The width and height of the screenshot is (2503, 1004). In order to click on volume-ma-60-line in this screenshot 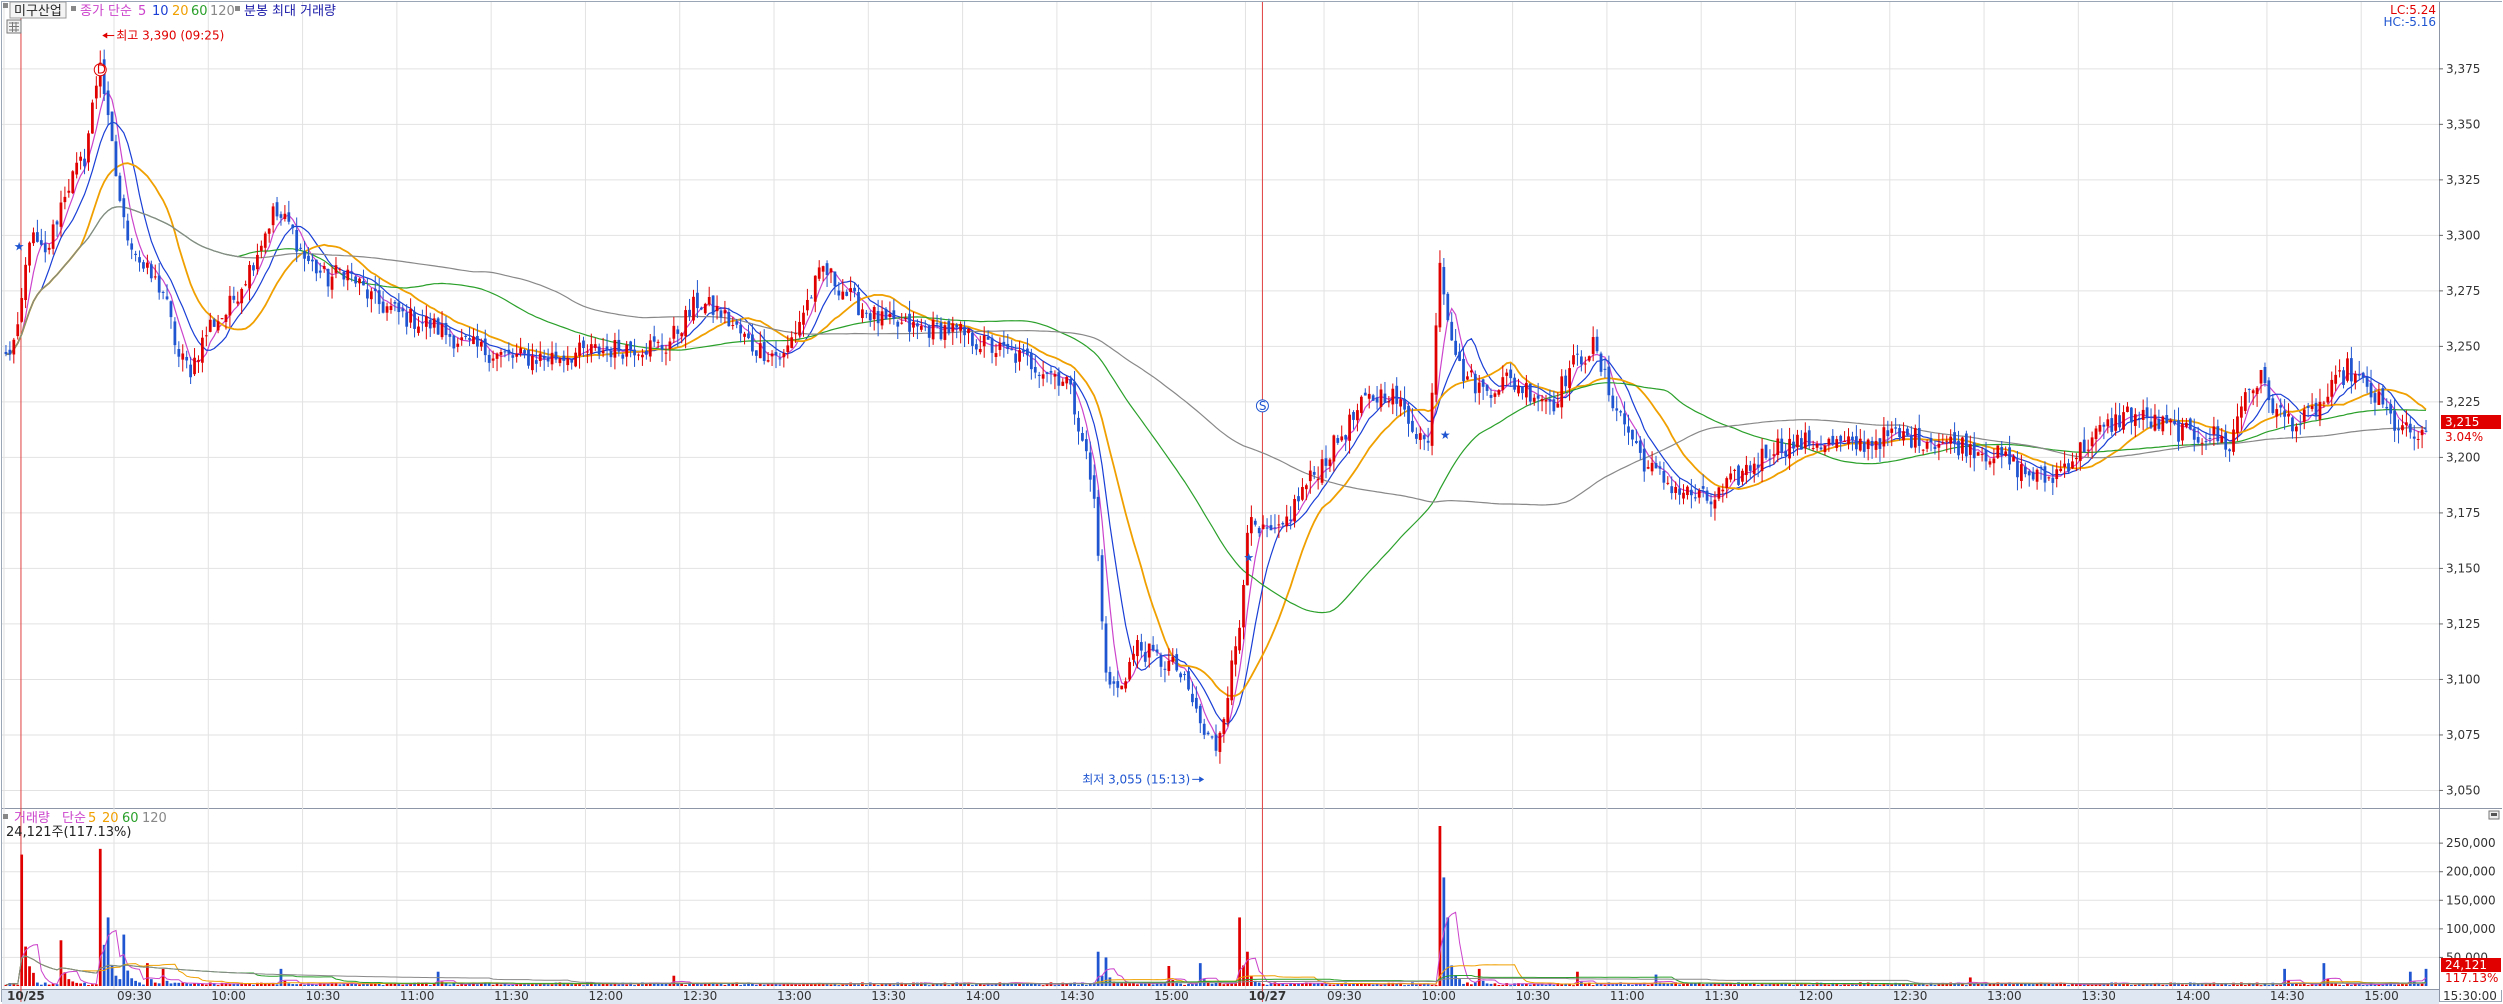, I will do `click(1216, 970)`.